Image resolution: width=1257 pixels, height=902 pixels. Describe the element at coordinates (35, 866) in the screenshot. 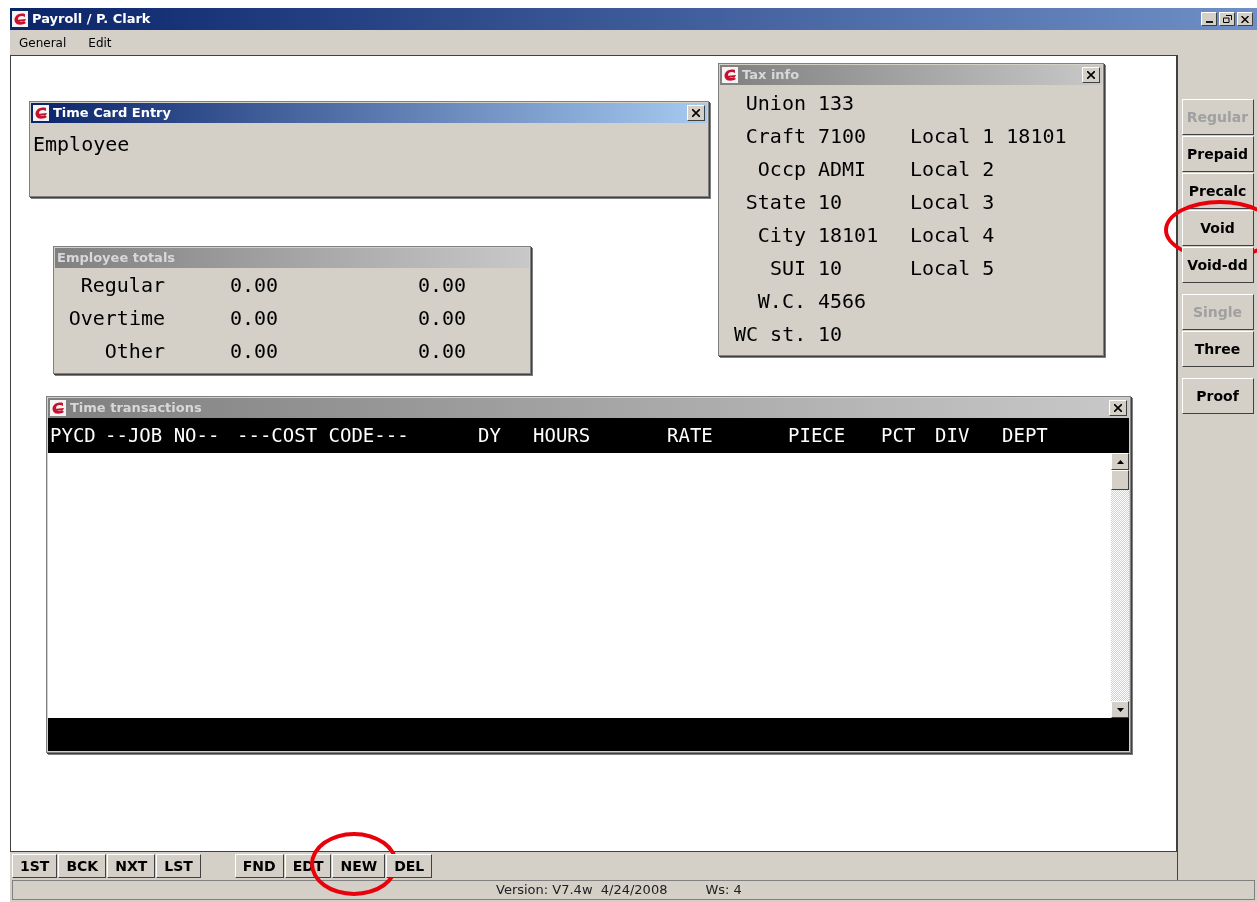

I see `toolbar-button: 1ST` at that location.